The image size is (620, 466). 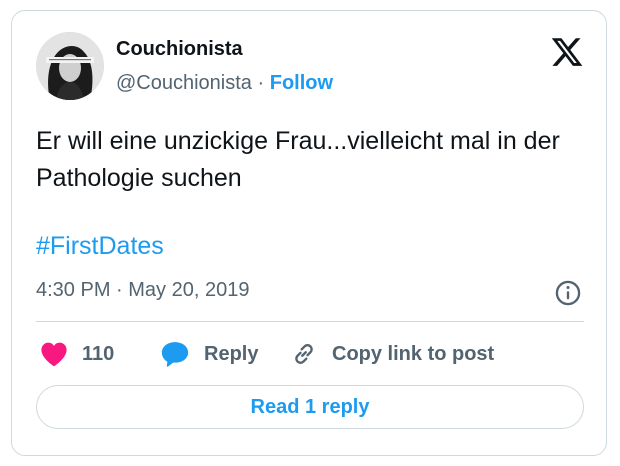 I want to click on avatar-image, so click(x=70, y=66).